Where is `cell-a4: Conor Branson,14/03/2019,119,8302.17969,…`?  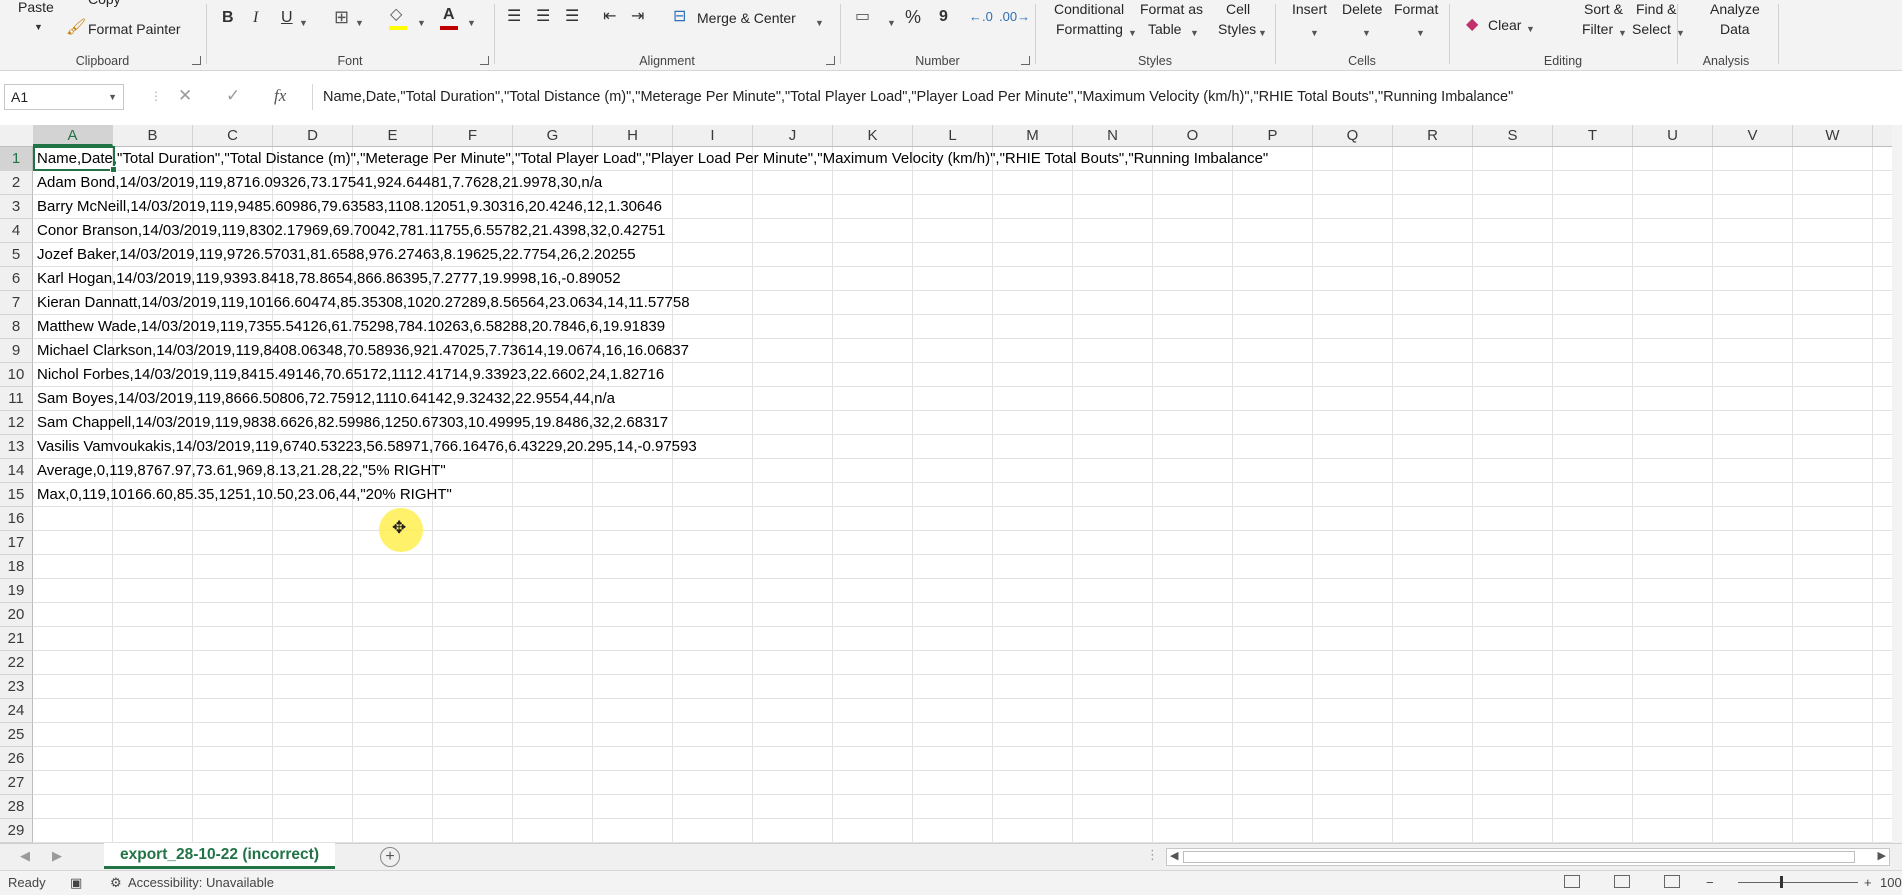 cell-a4: Conor Branson,14/03/2019,119,8302.17969,… is located at coordinates (351, 231).